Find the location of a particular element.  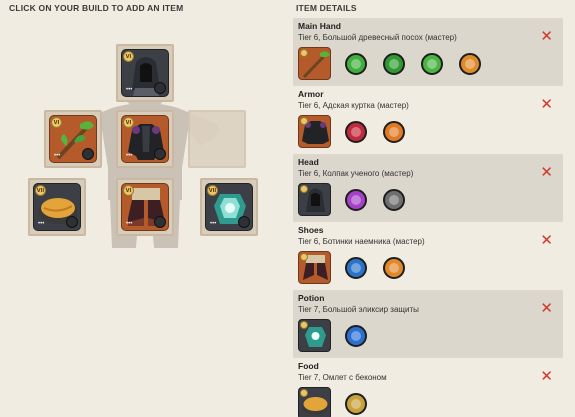

item-name: Tier 7, Омлет с беконом is located at coordinates (342, 377).